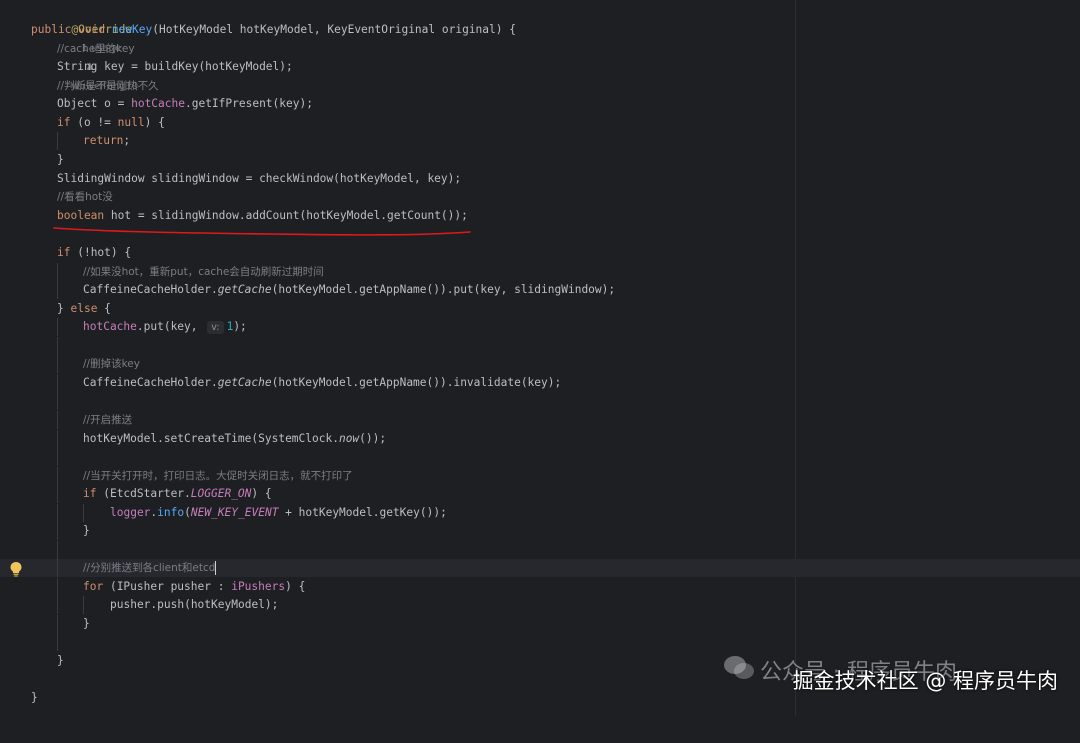  I want to click on text-caret, so click(216, 568).